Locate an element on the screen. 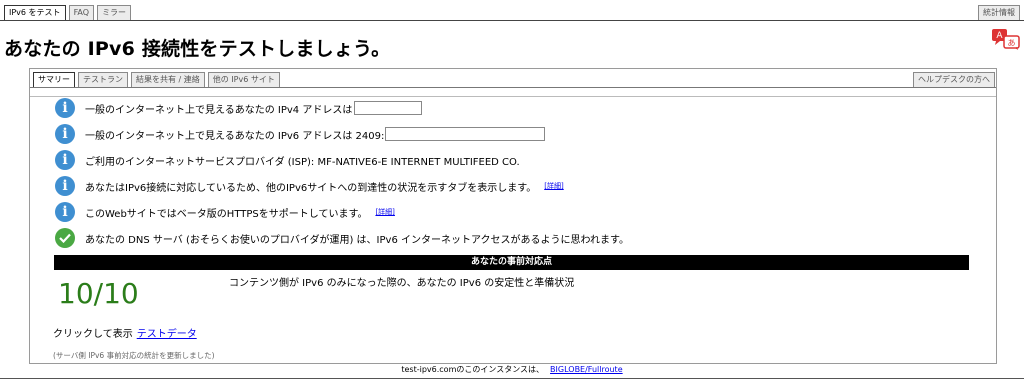 This screenshot has width=1024, height=386. click-to-show-label: クリックして表示 is located at coordinates (93, 334).